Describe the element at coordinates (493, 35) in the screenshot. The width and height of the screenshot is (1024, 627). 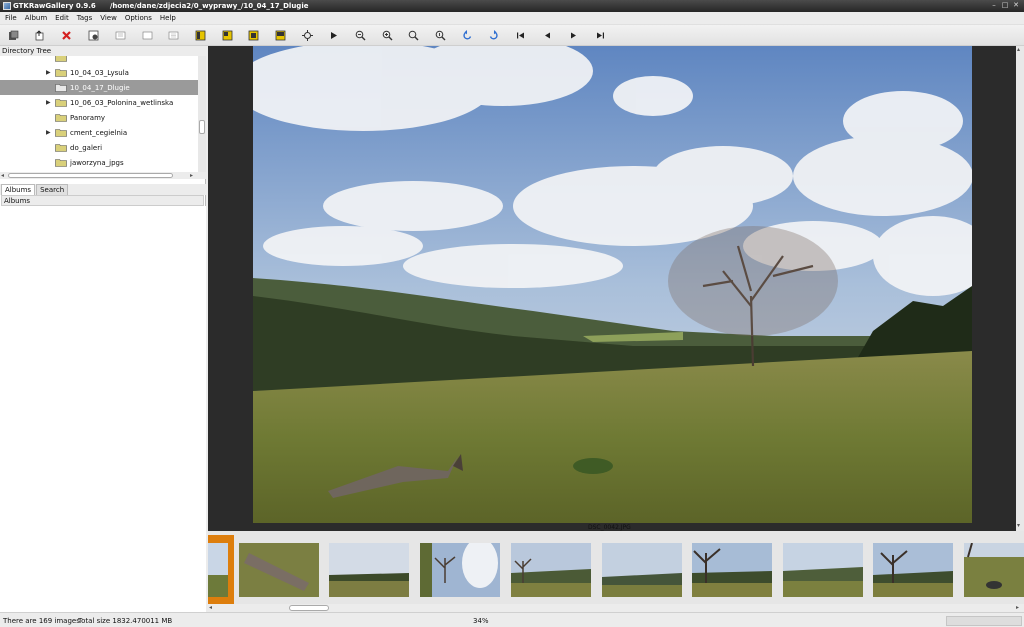
I see `rotate-right-icon` at that location.